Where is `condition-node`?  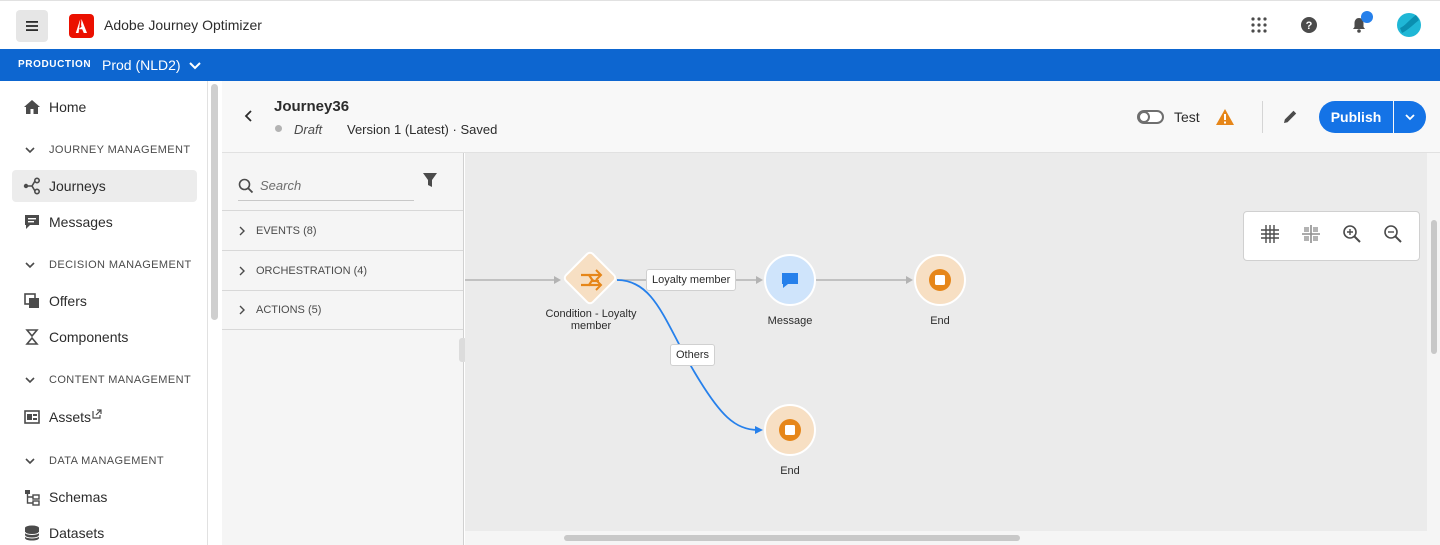
condition-node is located at coordinates (590, 278).